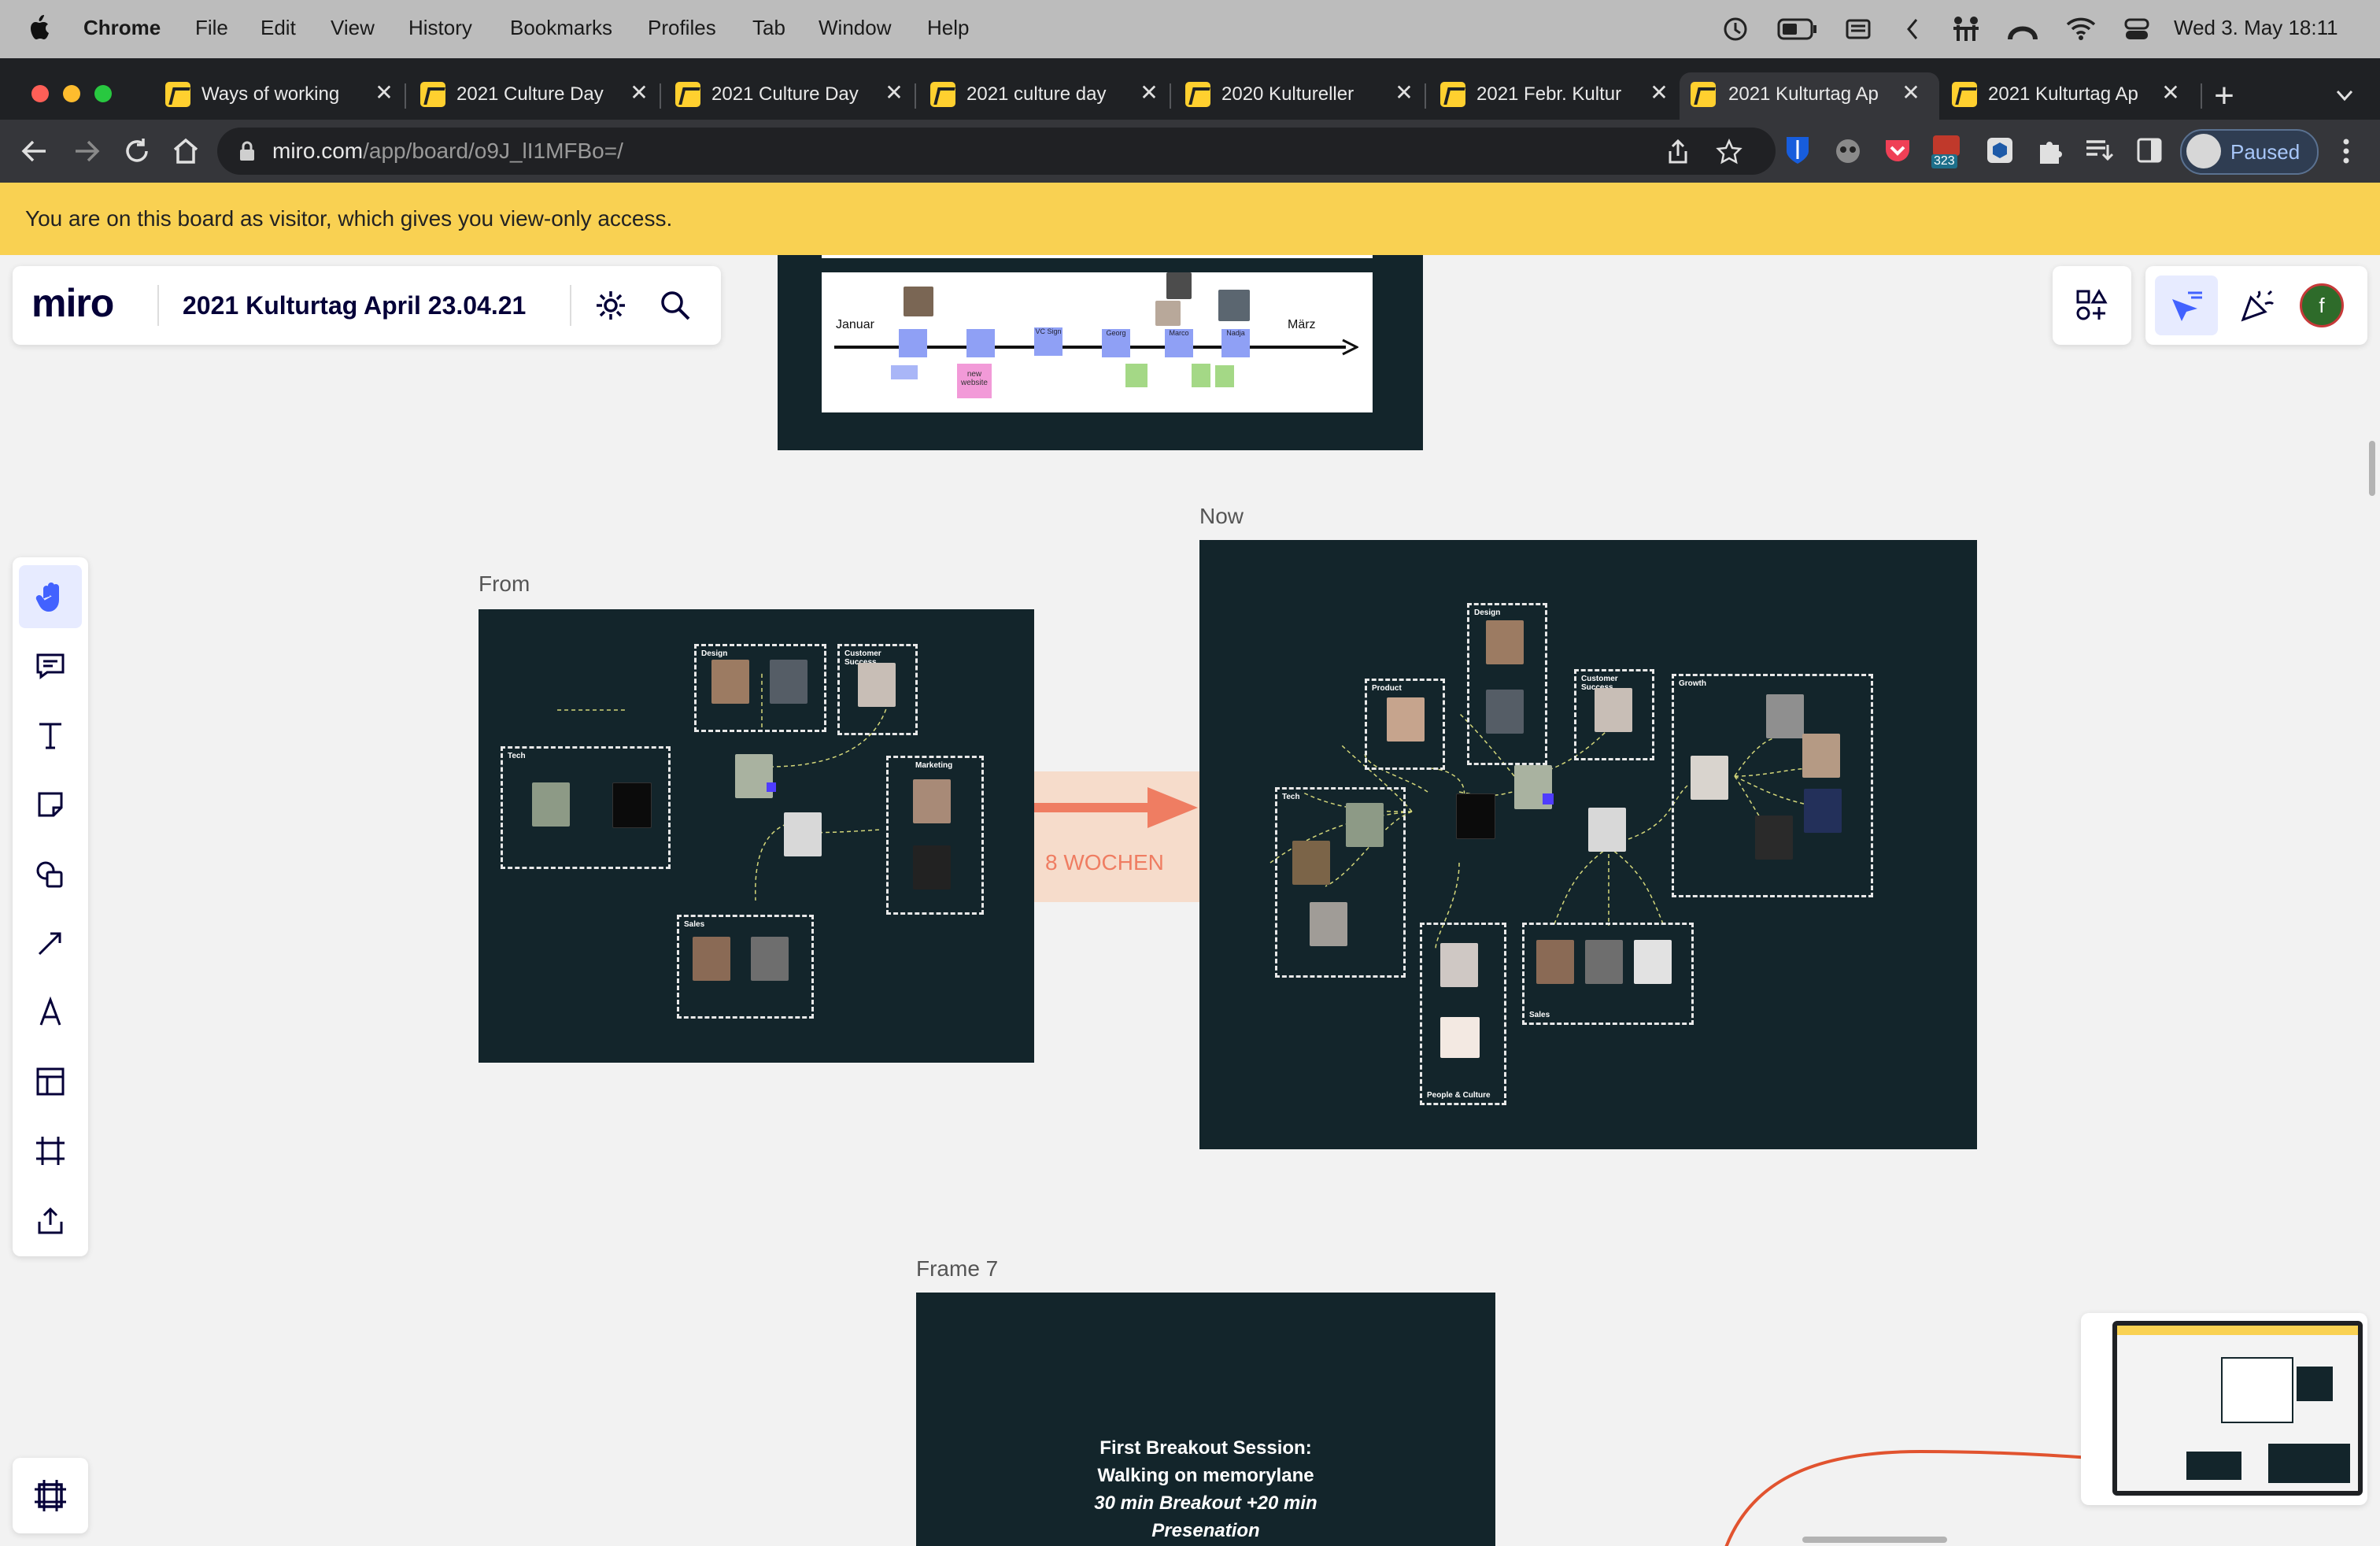 The image size is (2380, 1546). What do you see at coordinates (71, 94) in the screenshot?
I see `window-minimize-button` at bounding box center [71, 94].